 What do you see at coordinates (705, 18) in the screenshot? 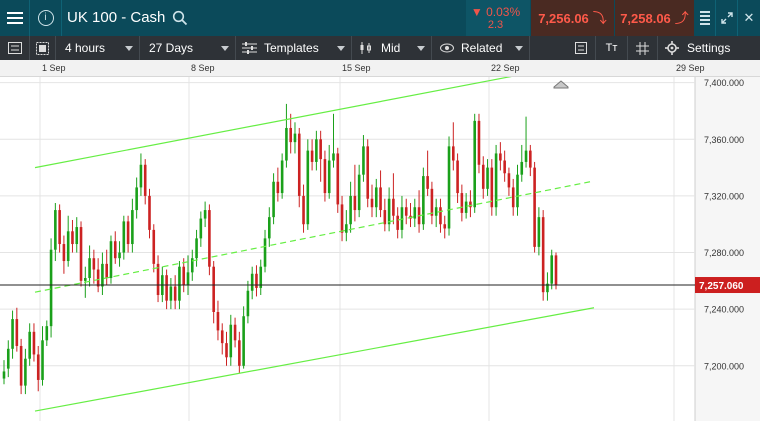
I see `order-book-icon` at bounding box center [705, 18].